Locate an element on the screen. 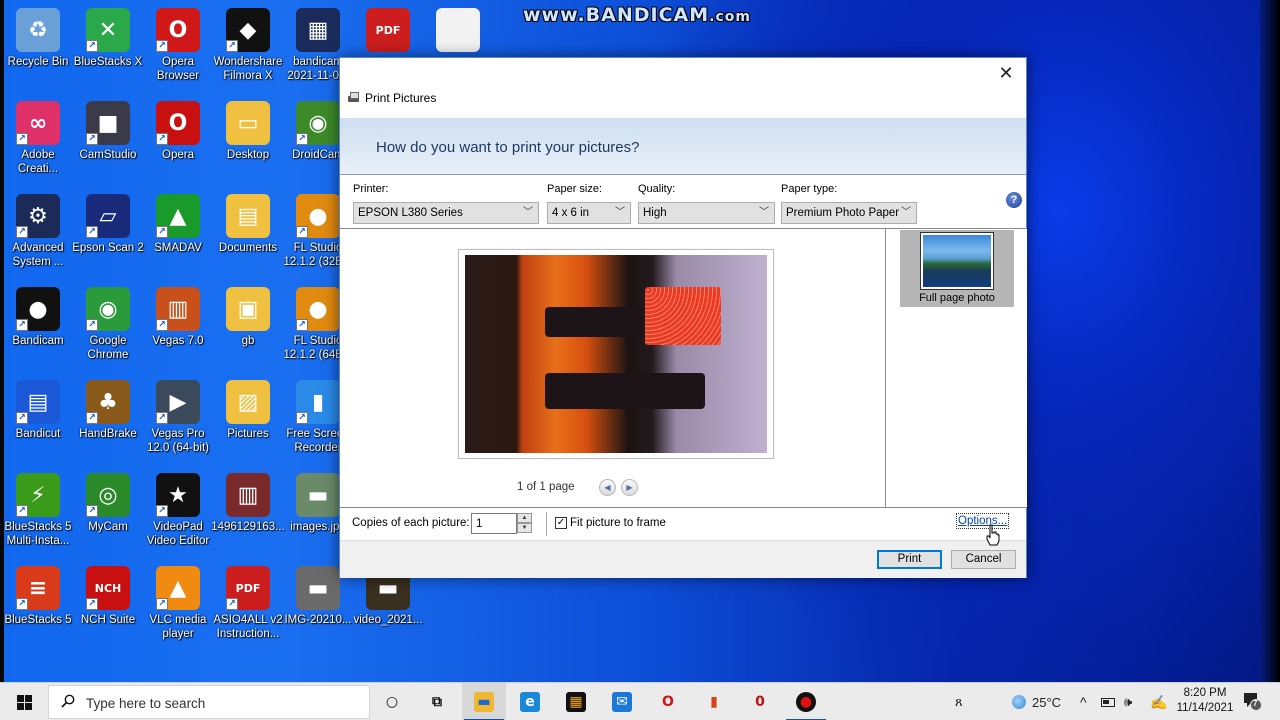  people-icon: ጸ is located at coordinates (959, 701).